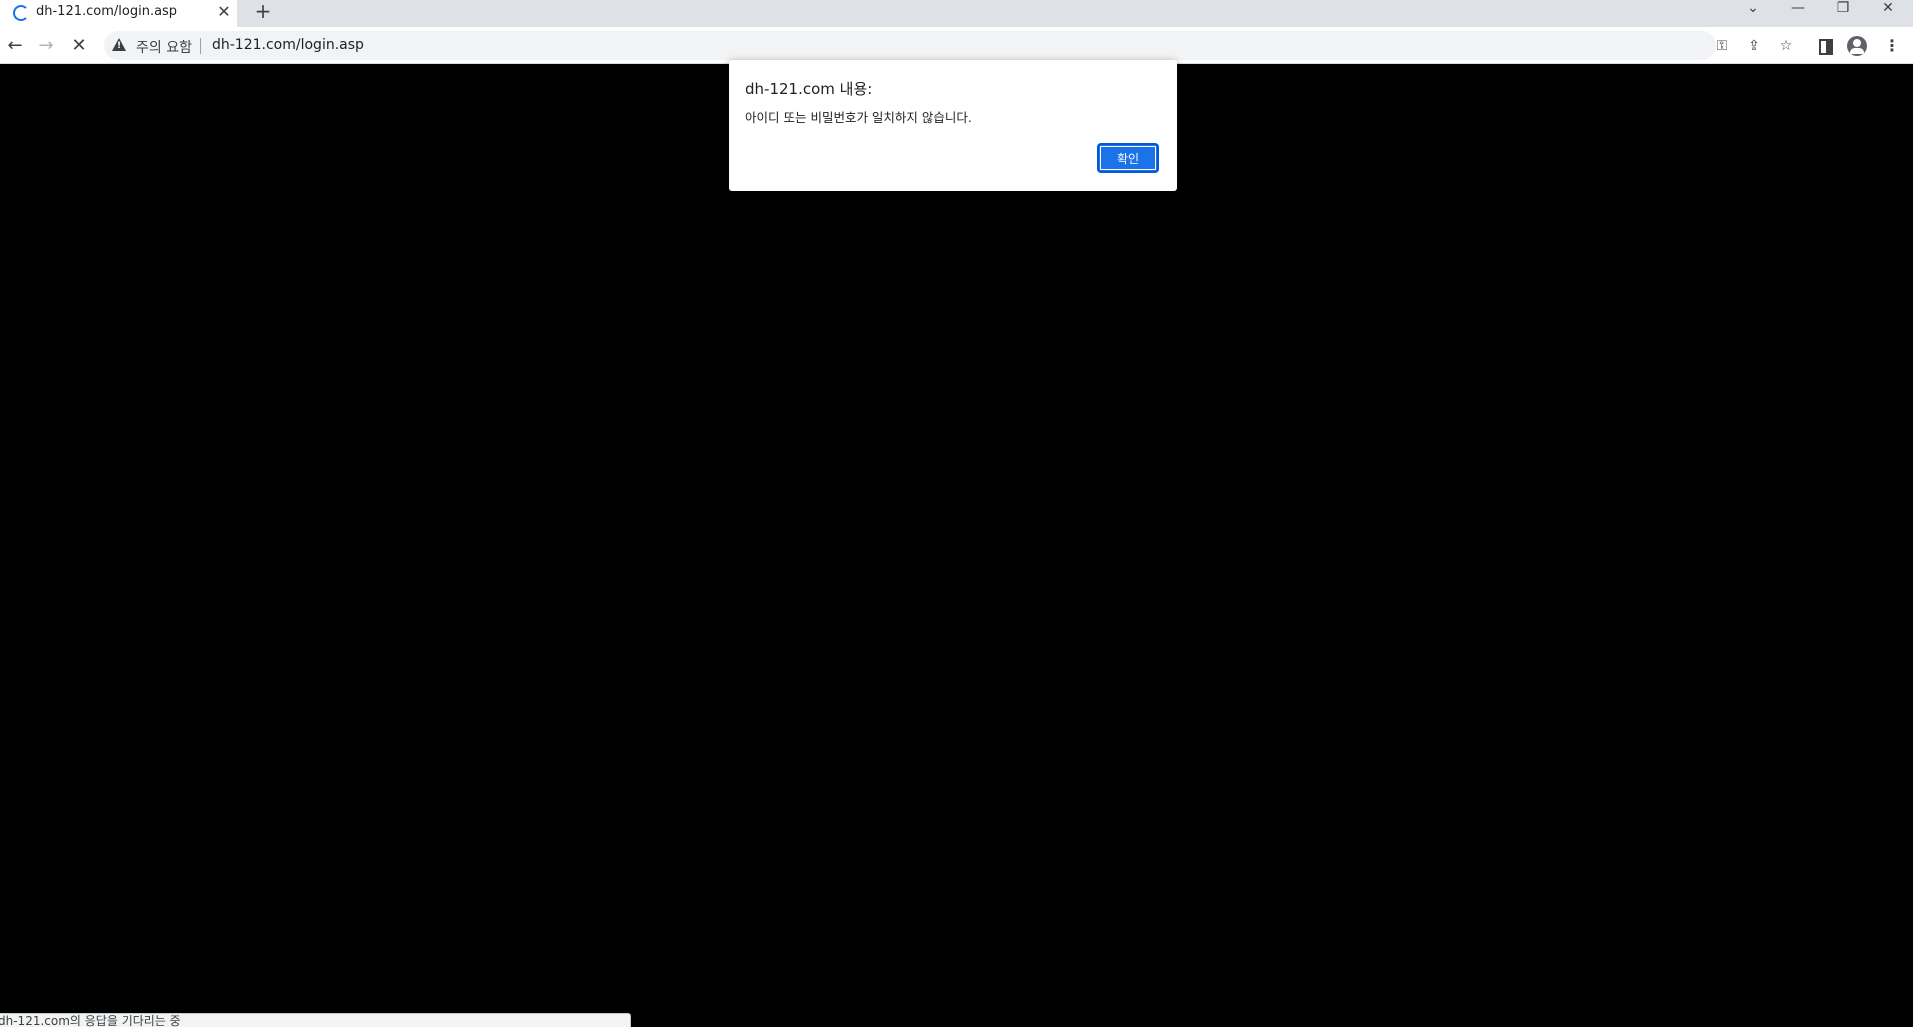 This screenshot has width=1913, height=1027. I want to click on dialog-title: dh-121.com 내용:, so click(809, 89).